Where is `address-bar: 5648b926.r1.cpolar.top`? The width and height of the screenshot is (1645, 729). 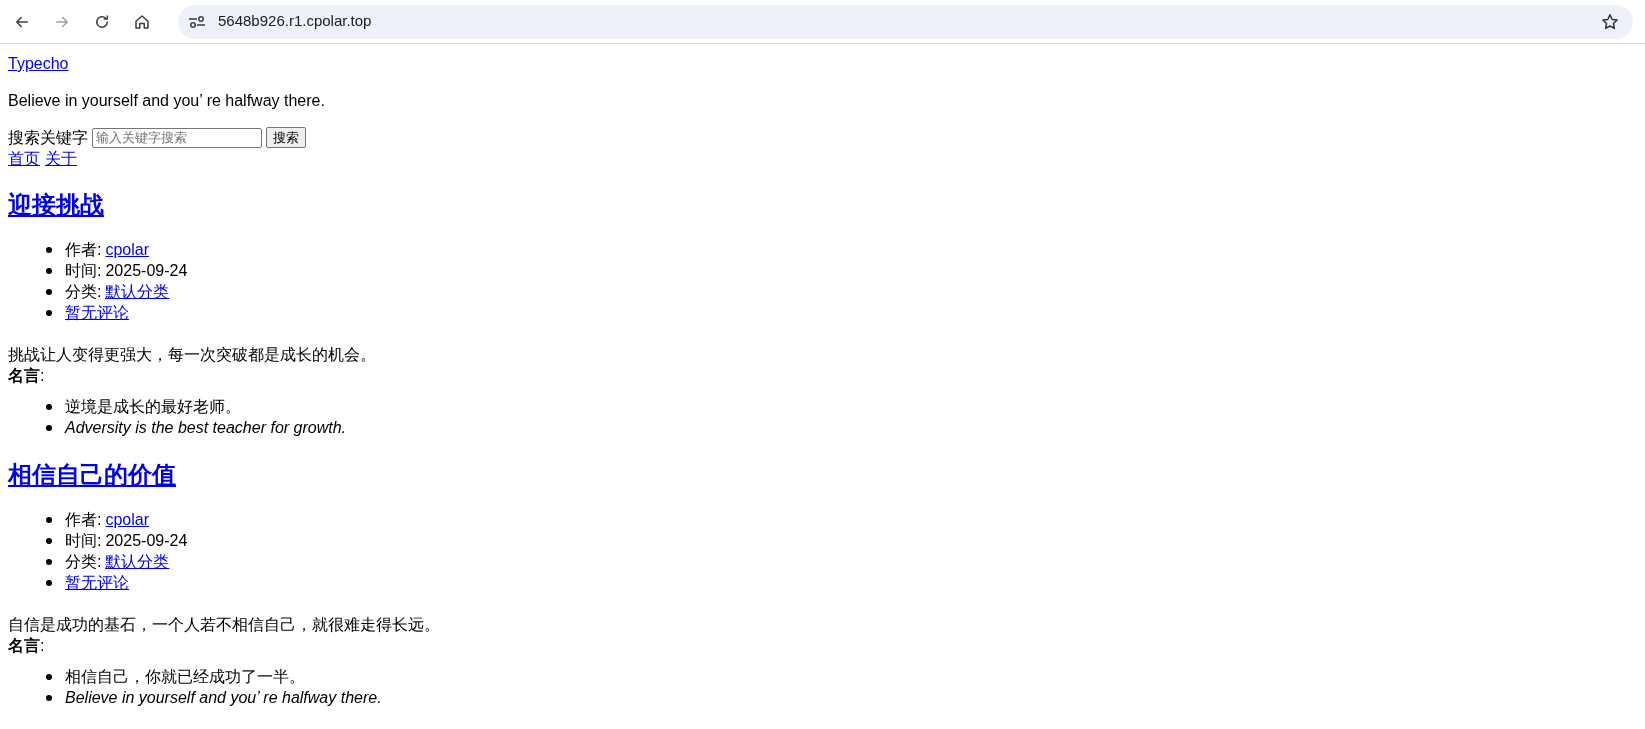 address-bar: 5648b926.r1.cpolar.top is located at coordinates (905, 21).